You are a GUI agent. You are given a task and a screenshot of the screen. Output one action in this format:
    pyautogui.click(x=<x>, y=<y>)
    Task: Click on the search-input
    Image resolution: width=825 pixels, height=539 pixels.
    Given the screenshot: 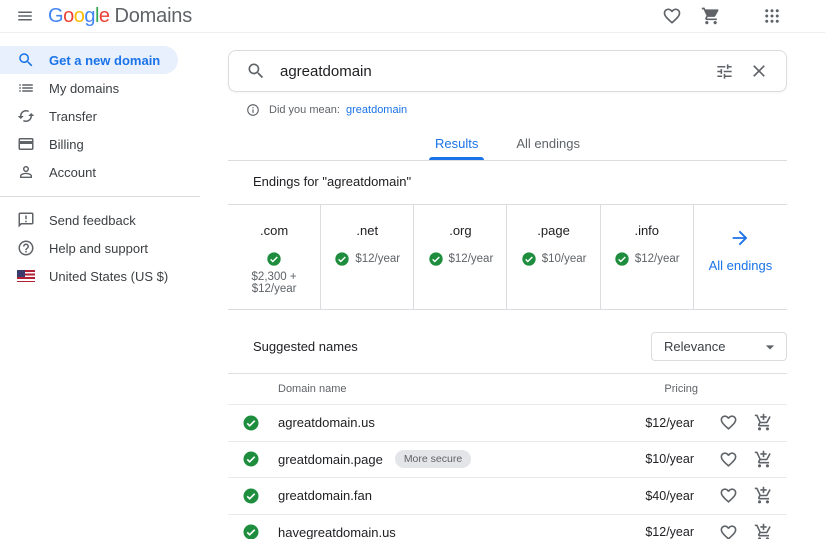 What is the action you would take?
    pyautogui.click(x=490, y=71)
    